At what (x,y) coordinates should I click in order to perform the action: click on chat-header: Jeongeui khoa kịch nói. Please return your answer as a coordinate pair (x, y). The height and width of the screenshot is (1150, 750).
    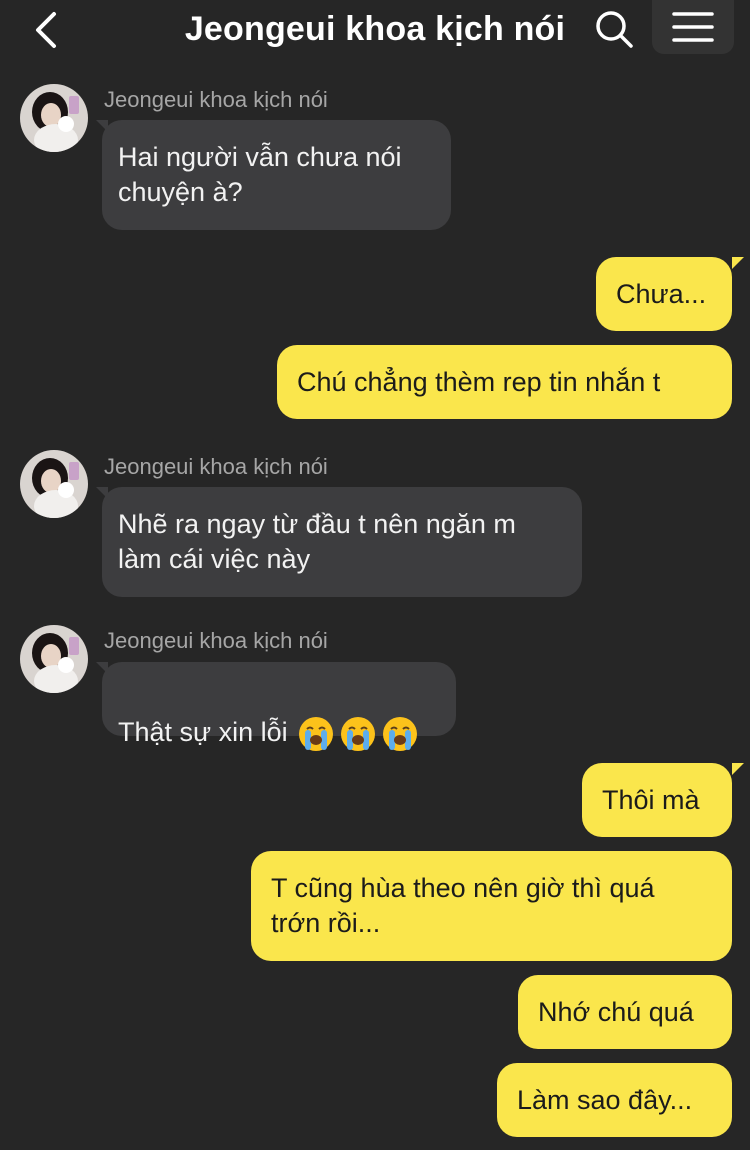
    Looking at the image, I should click on (375, 32).